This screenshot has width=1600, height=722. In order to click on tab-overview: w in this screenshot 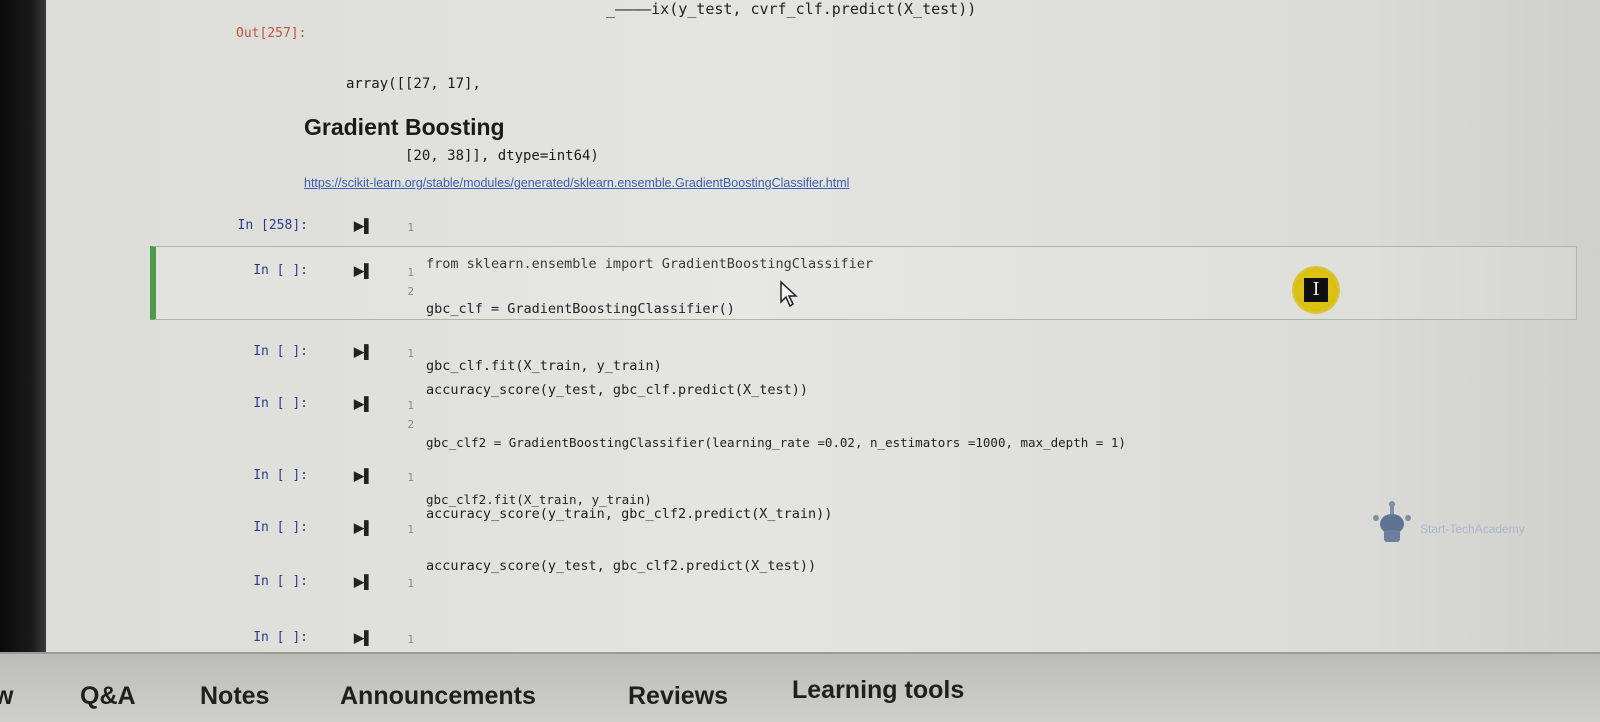, I will do `click(6, 696)`.